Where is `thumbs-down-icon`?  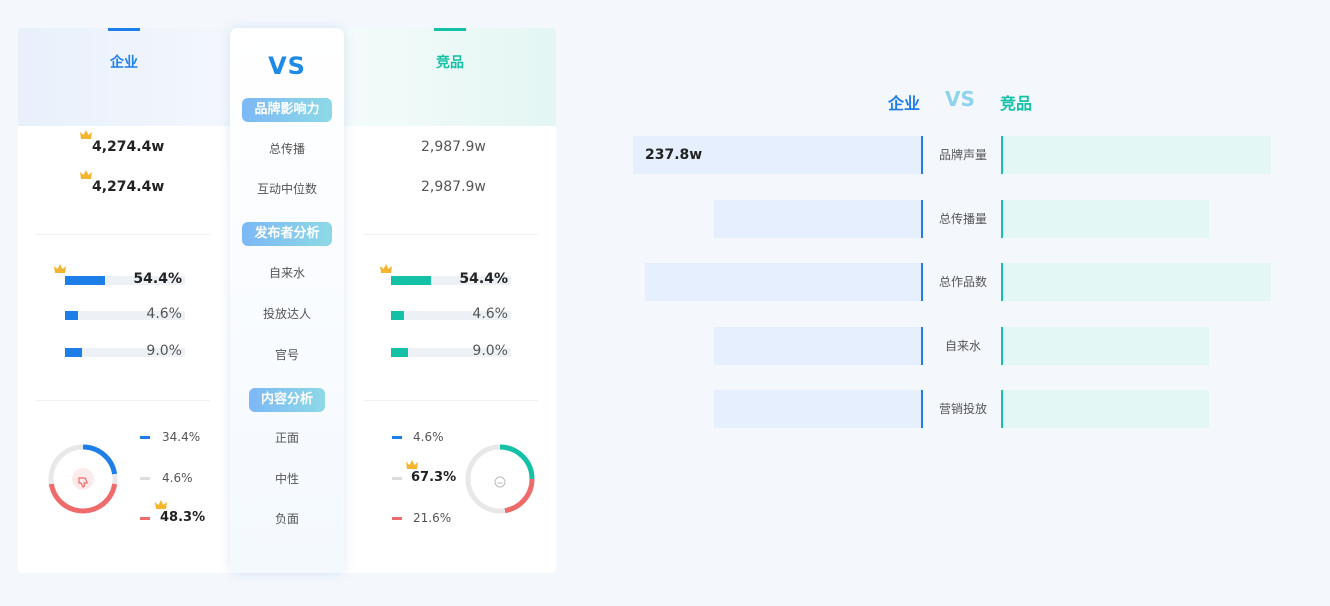
thumbs-down-icon is located at coordinates (83, 480).